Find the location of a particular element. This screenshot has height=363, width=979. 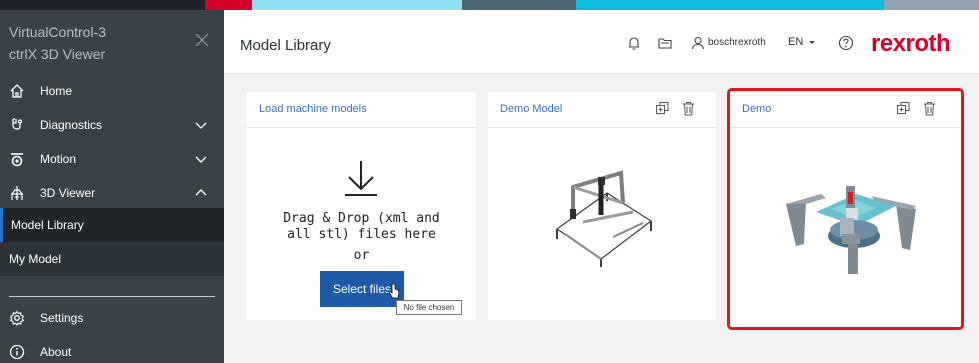

drop-hint-line1: Drag & Drop (xml and is located at coordinates (361, 218).